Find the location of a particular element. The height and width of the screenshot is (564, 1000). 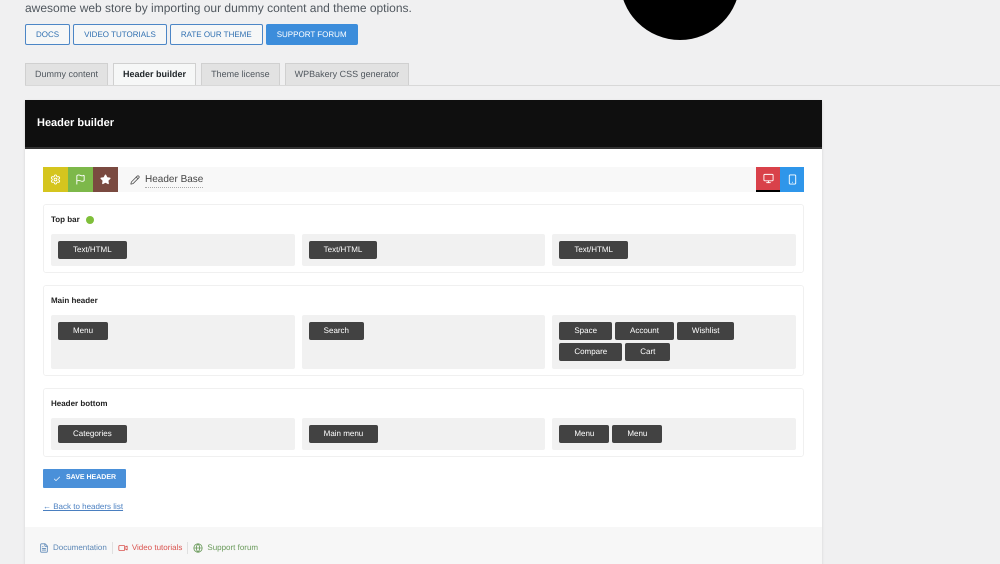

link-button: VIDEO TUTORIALS is located at coordinates (120, 34).